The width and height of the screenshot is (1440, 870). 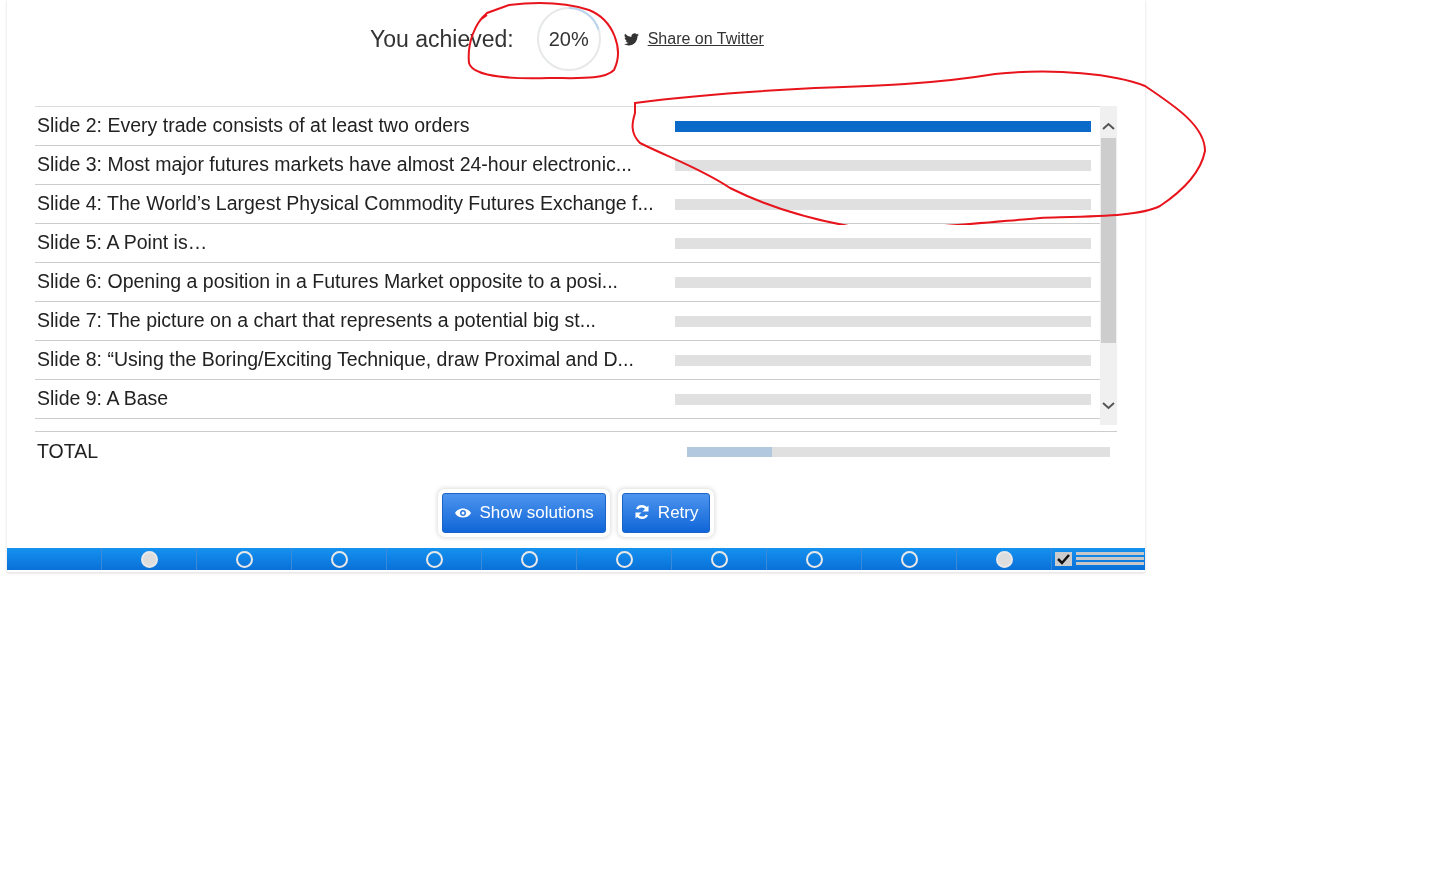 What do you see at coordinates (631, 39) in the screenshot?
I see `bird-icon` at bounding box center [631, 39].